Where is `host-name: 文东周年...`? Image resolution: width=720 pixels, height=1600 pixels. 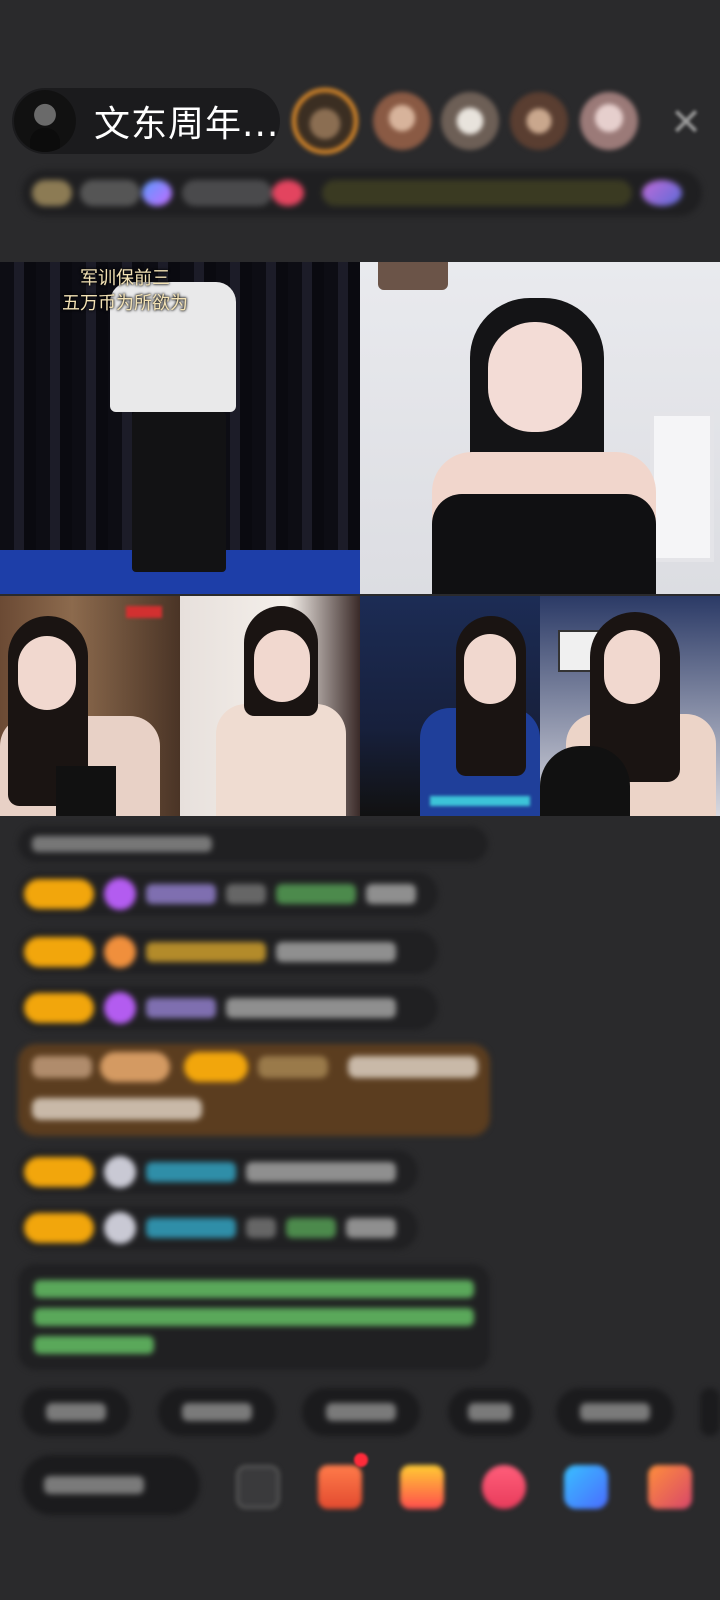 host-name: 文东周年... is located at coordinates (187, 124).